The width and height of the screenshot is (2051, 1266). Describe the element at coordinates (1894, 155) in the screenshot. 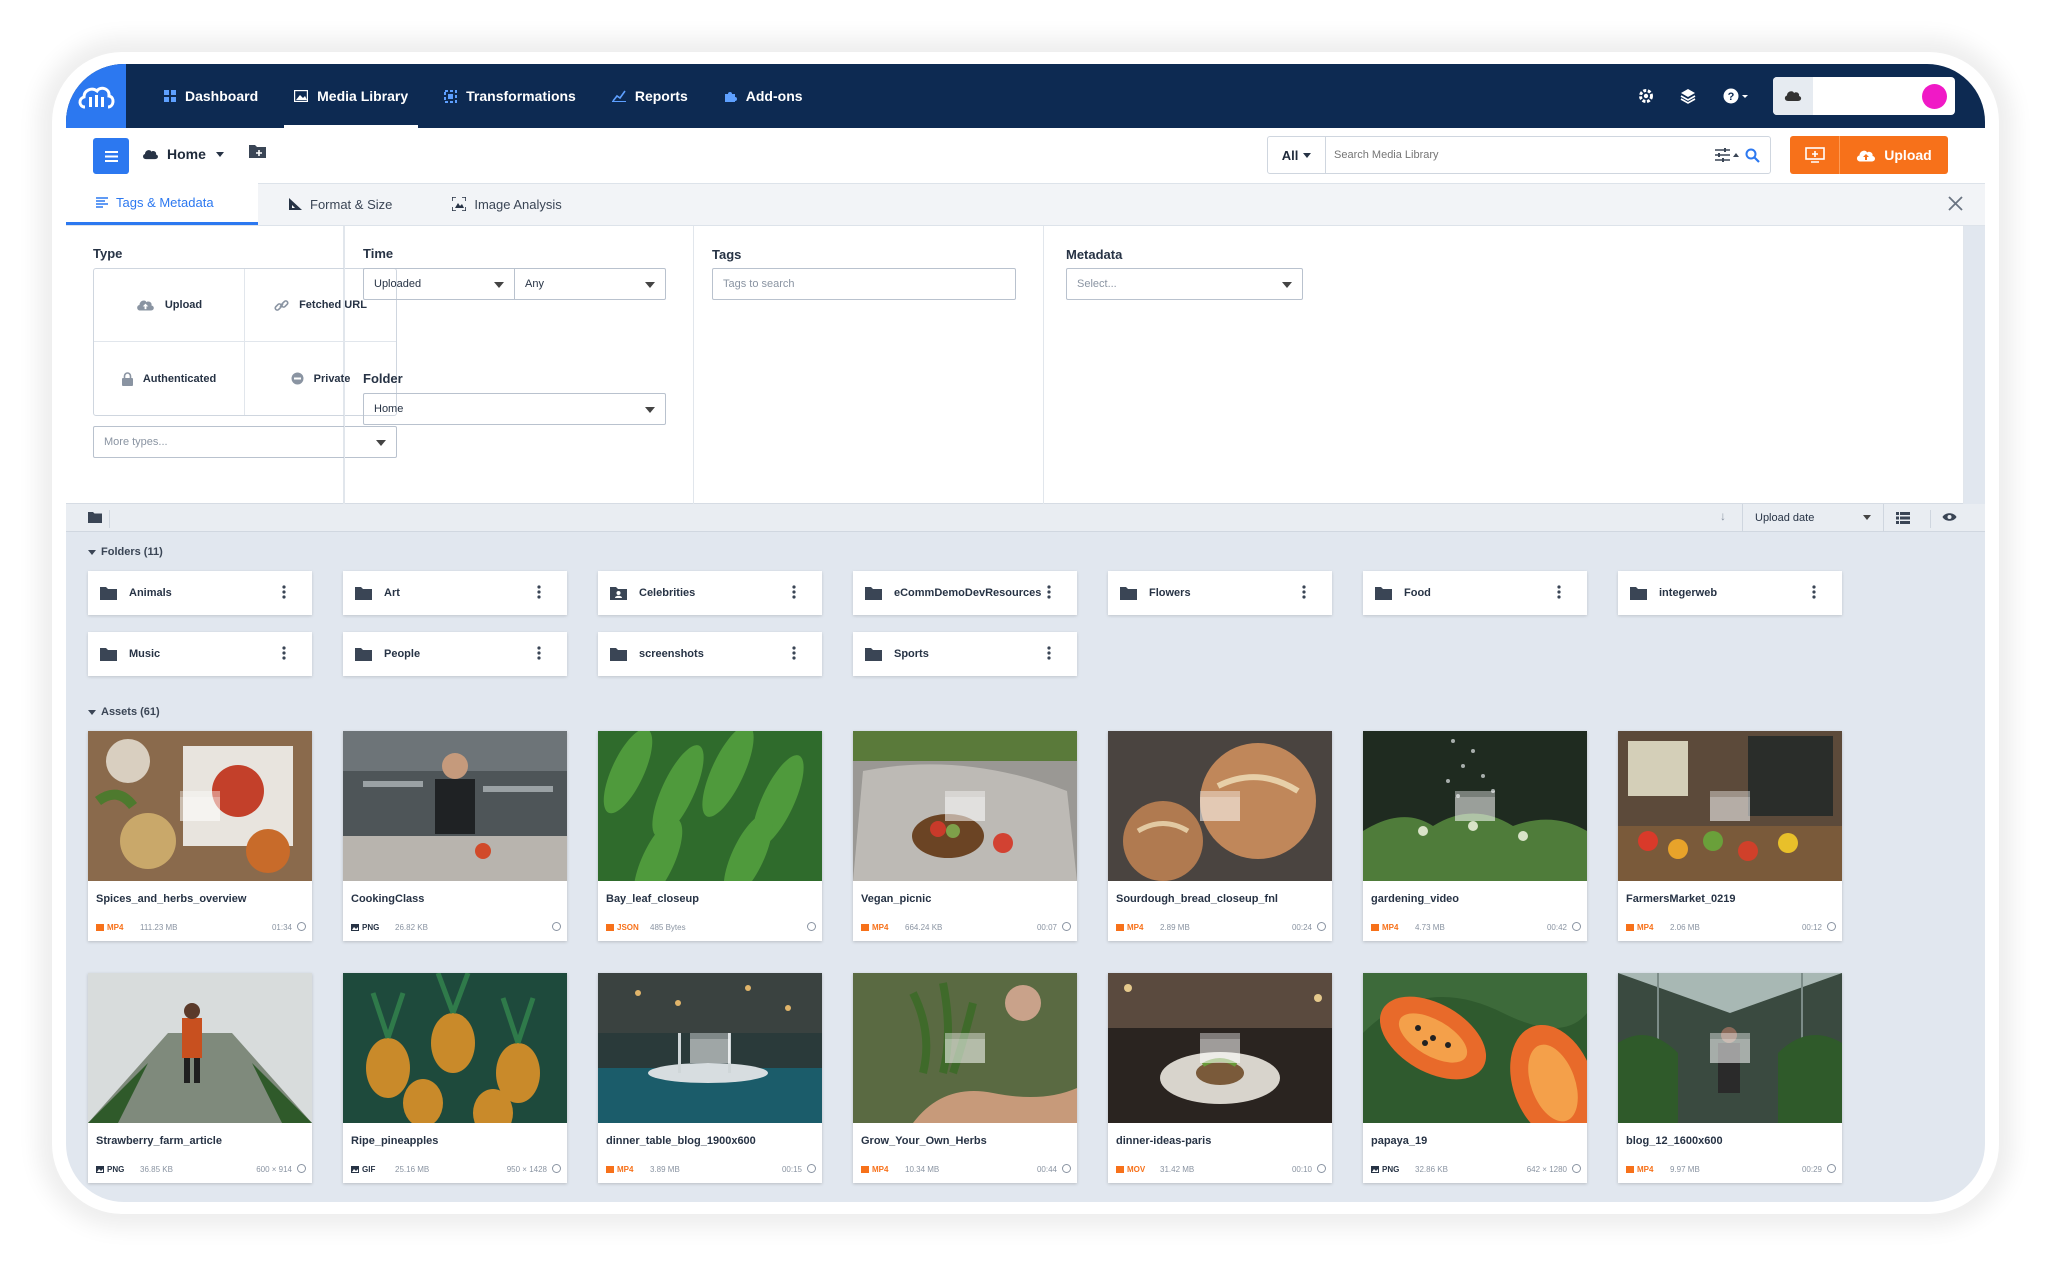

I see `upload-button: Upload` at that location.